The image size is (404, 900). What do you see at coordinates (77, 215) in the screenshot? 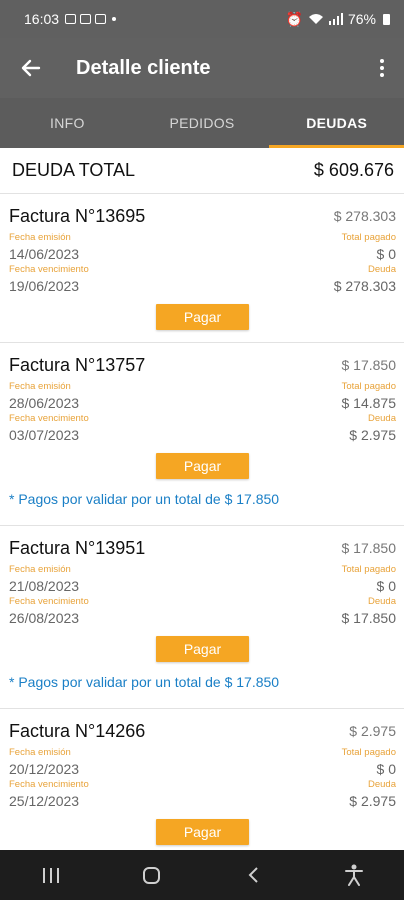
I see `invoice-title: Factura N°13695` at bounding box center [77, 215].